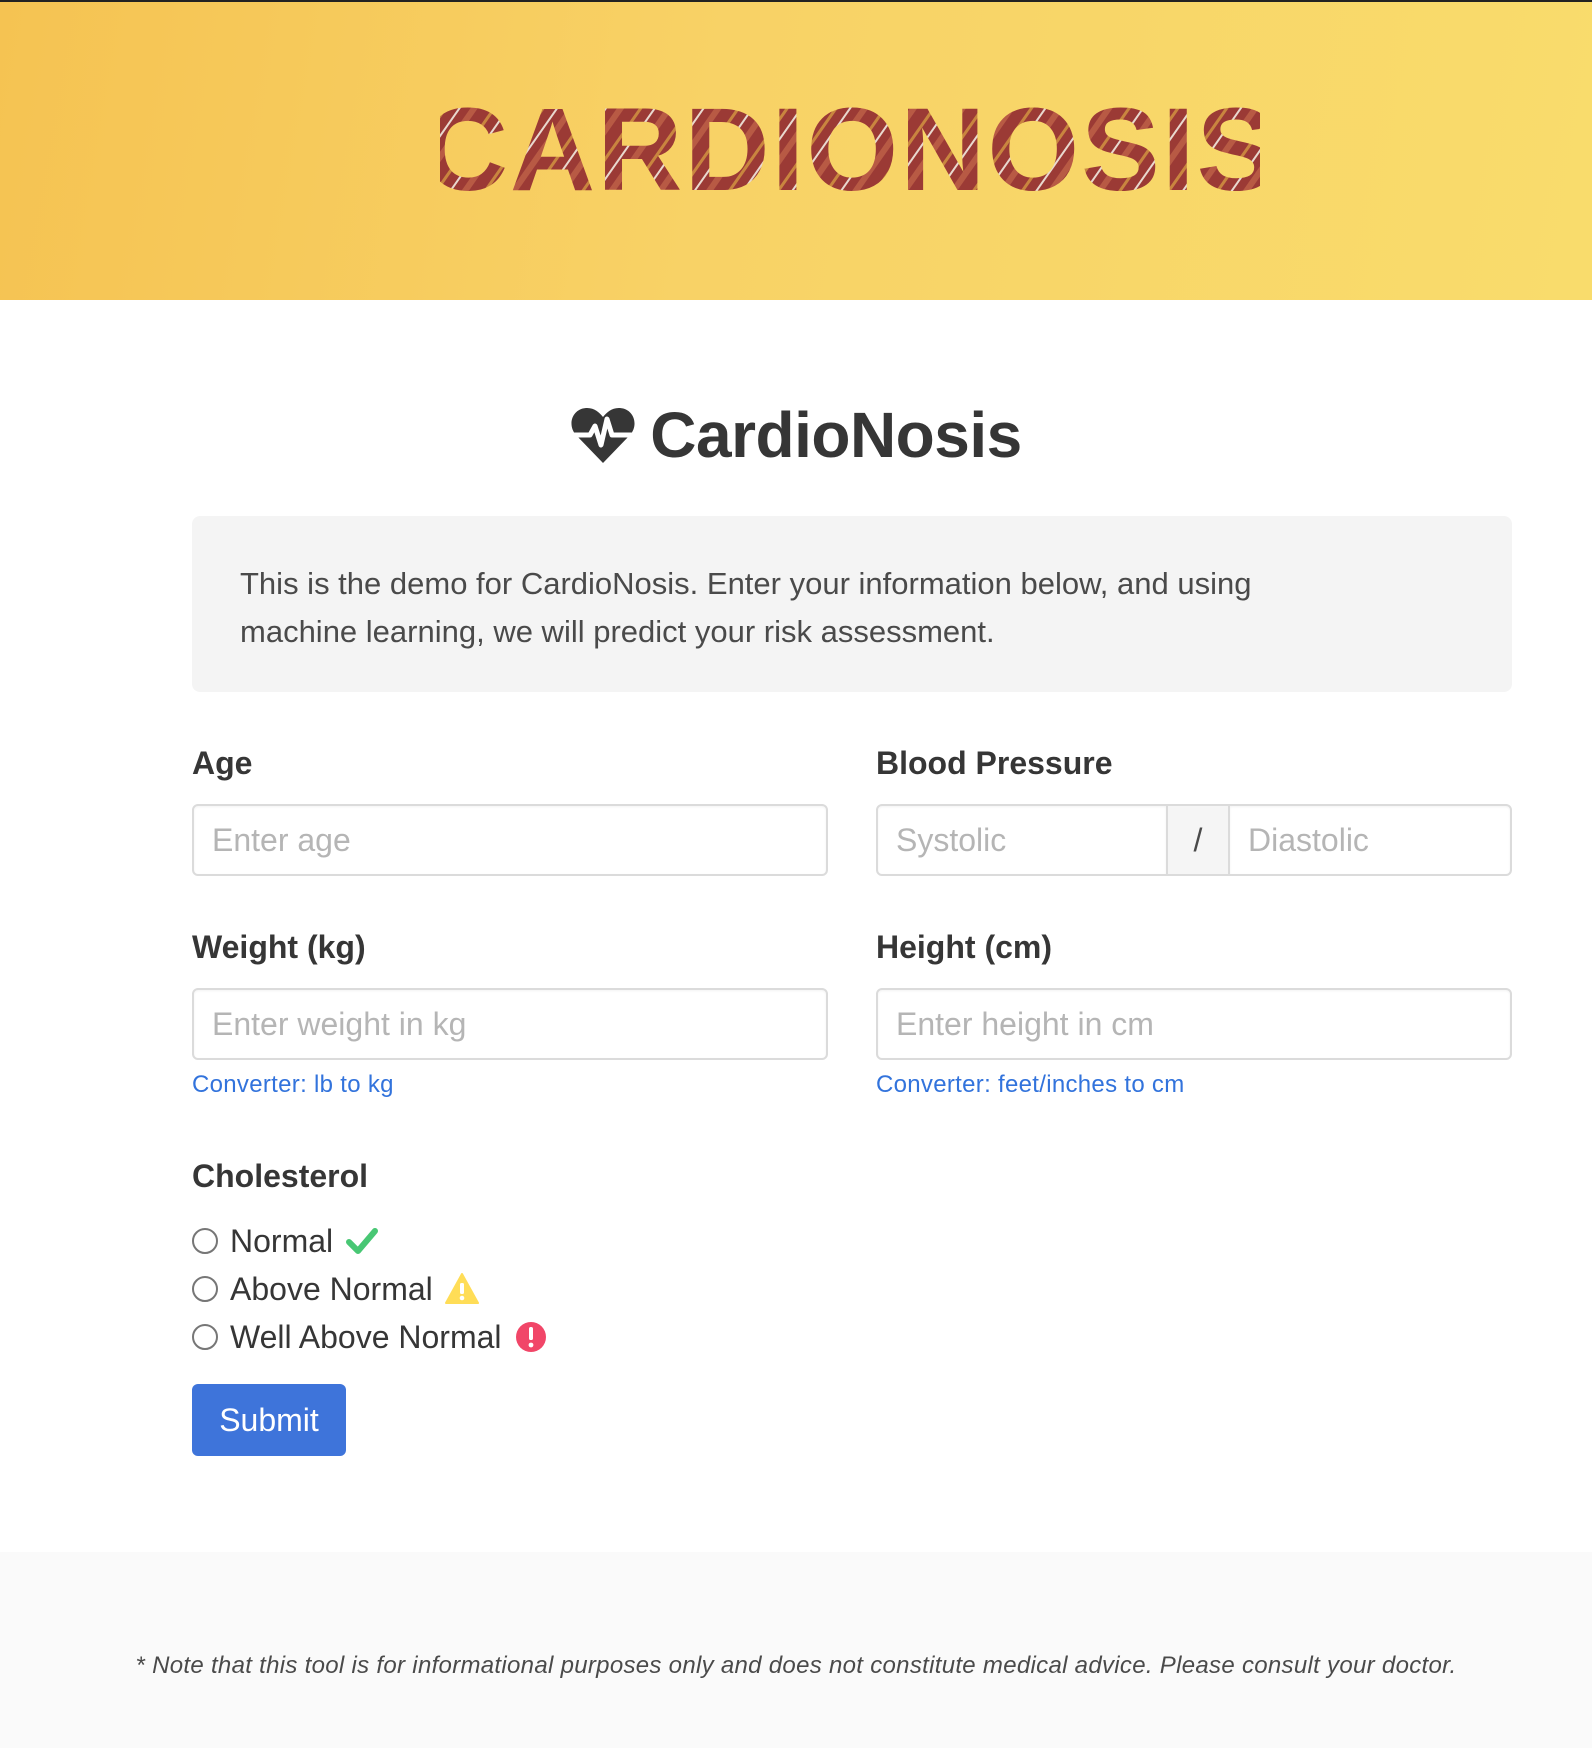 This screenshot has height=1748, width=1592. I want to click on weight-input, so click(510, 1024).